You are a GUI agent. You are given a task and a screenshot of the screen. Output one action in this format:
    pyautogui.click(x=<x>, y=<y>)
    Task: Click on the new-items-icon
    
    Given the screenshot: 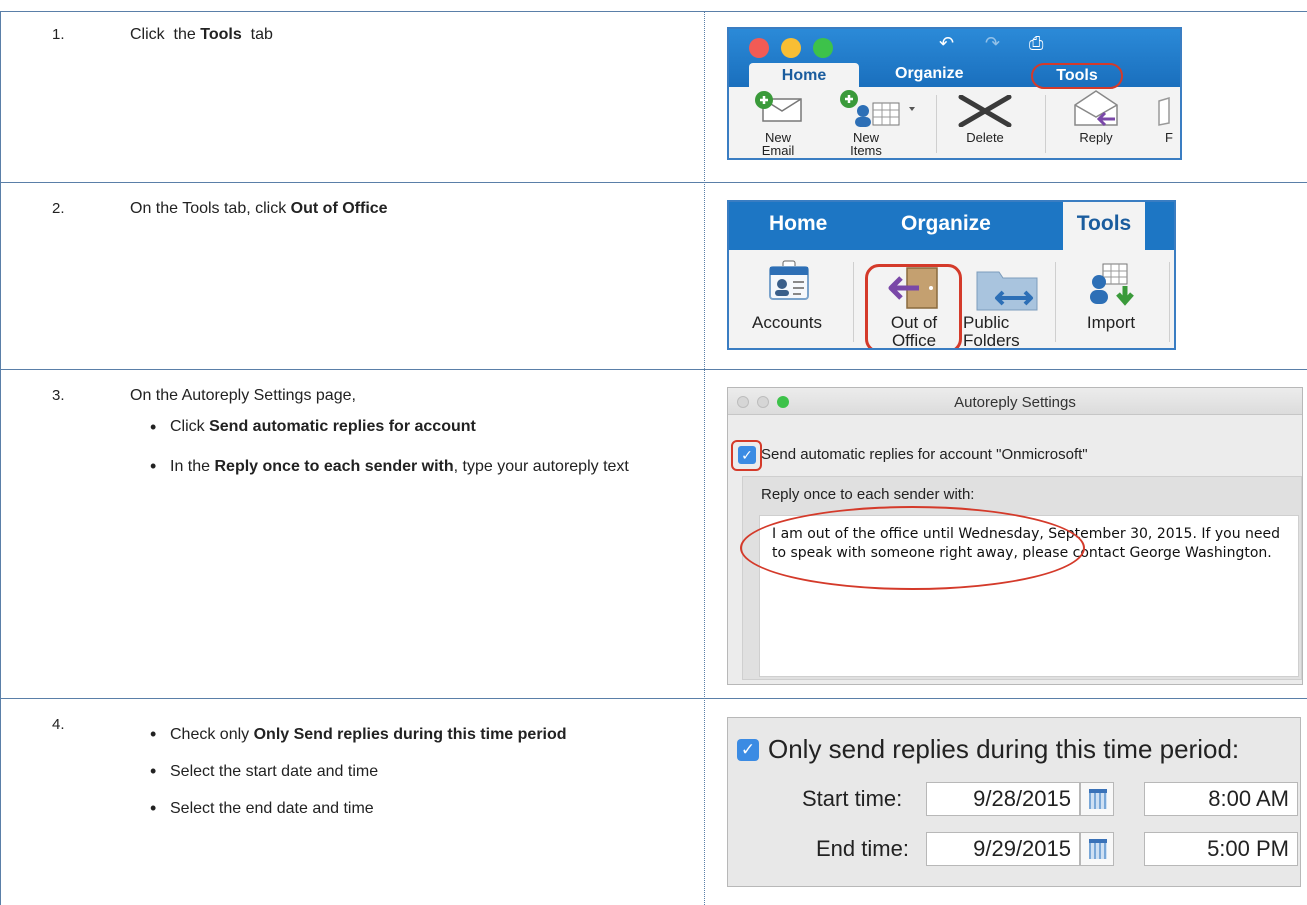 What is the action you would take?
    pyautogui.click(x=877, y=108)
    